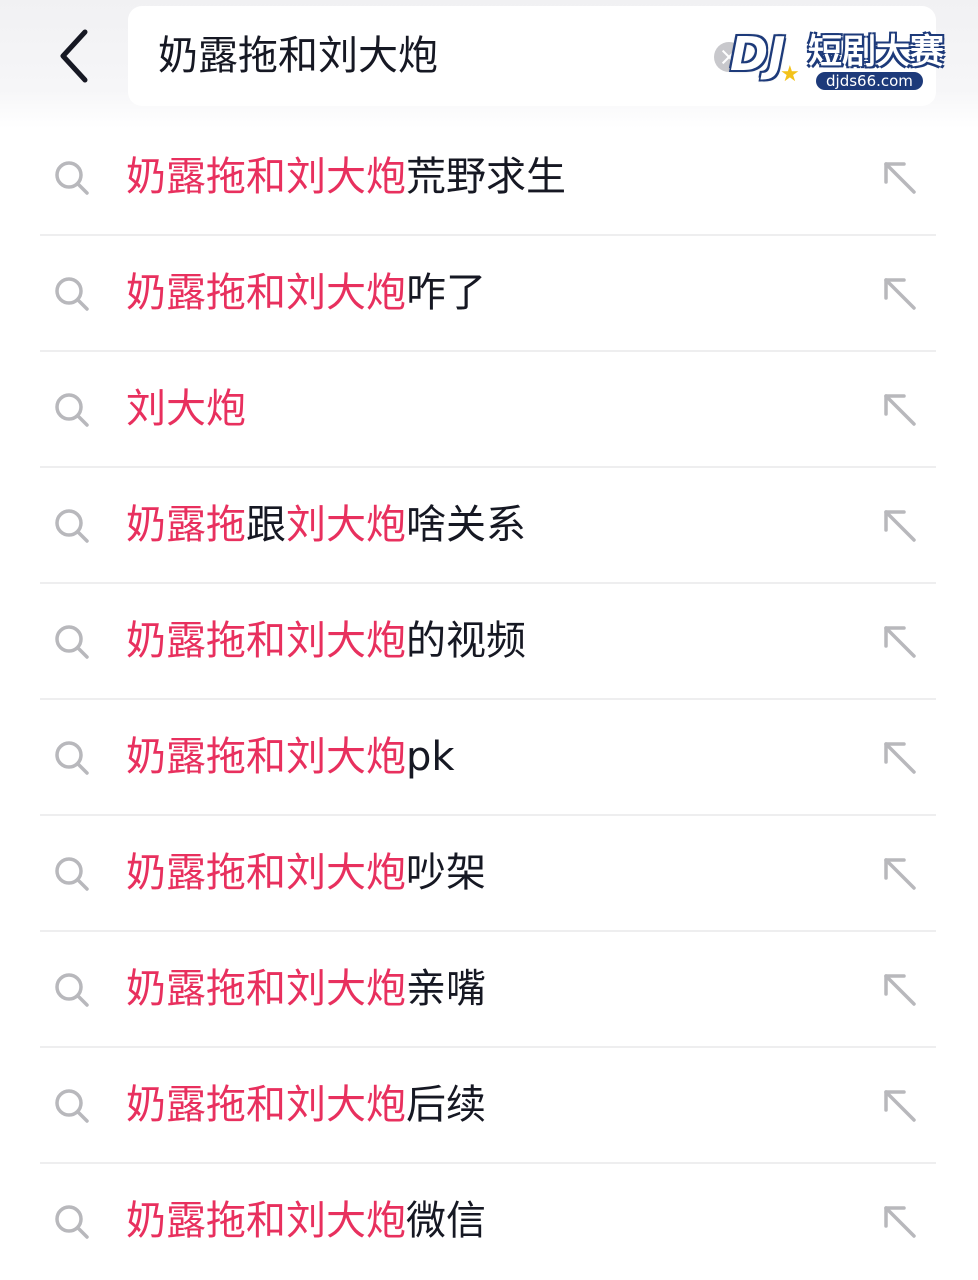 This screenshot has height=1280, width=978. I want to click on suggestion-suffix: 微信, so click(446, 1221).